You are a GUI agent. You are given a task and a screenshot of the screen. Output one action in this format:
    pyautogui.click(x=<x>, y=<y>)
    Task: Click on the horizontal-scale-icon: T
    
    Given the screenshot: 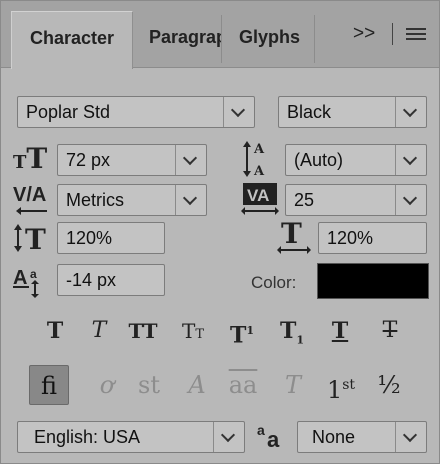 What is the action you would take?
    pyautogui.click(x=294, y=236)
    